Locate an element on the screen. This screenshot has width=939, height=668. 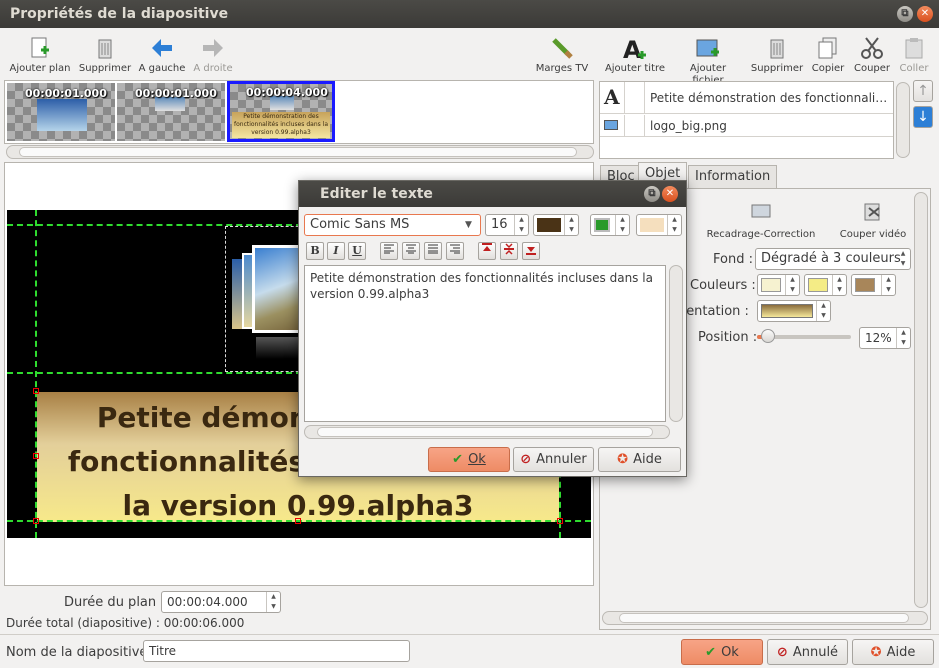
valign-bottom-icon is located at coordinates (531, 251).